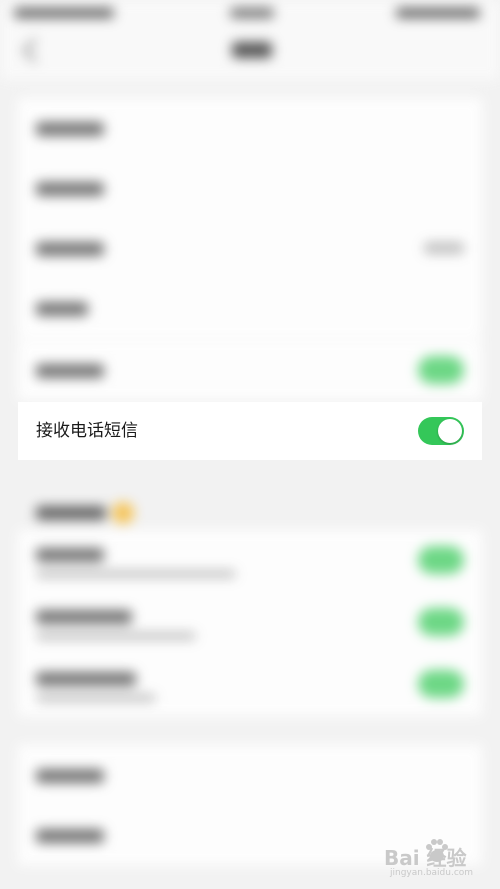 The image size is (500, 889). I want to click on back-arrow-icon, so click(34, 50).